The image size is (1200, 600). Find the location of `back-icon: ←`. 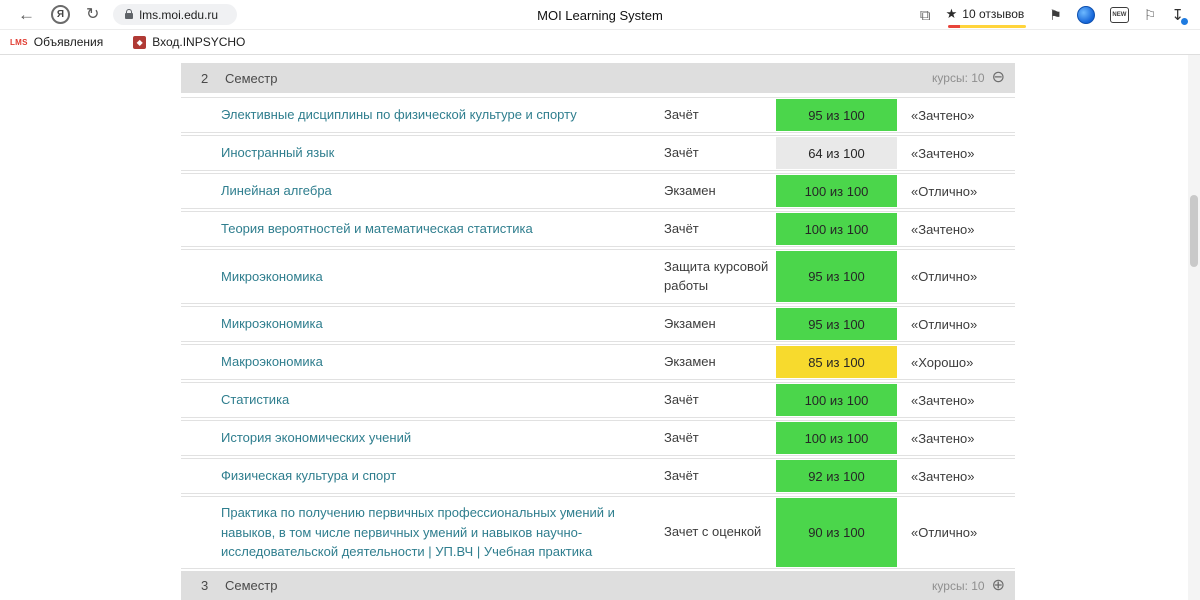

back-icon: ← is located at coordinates (26, 14).